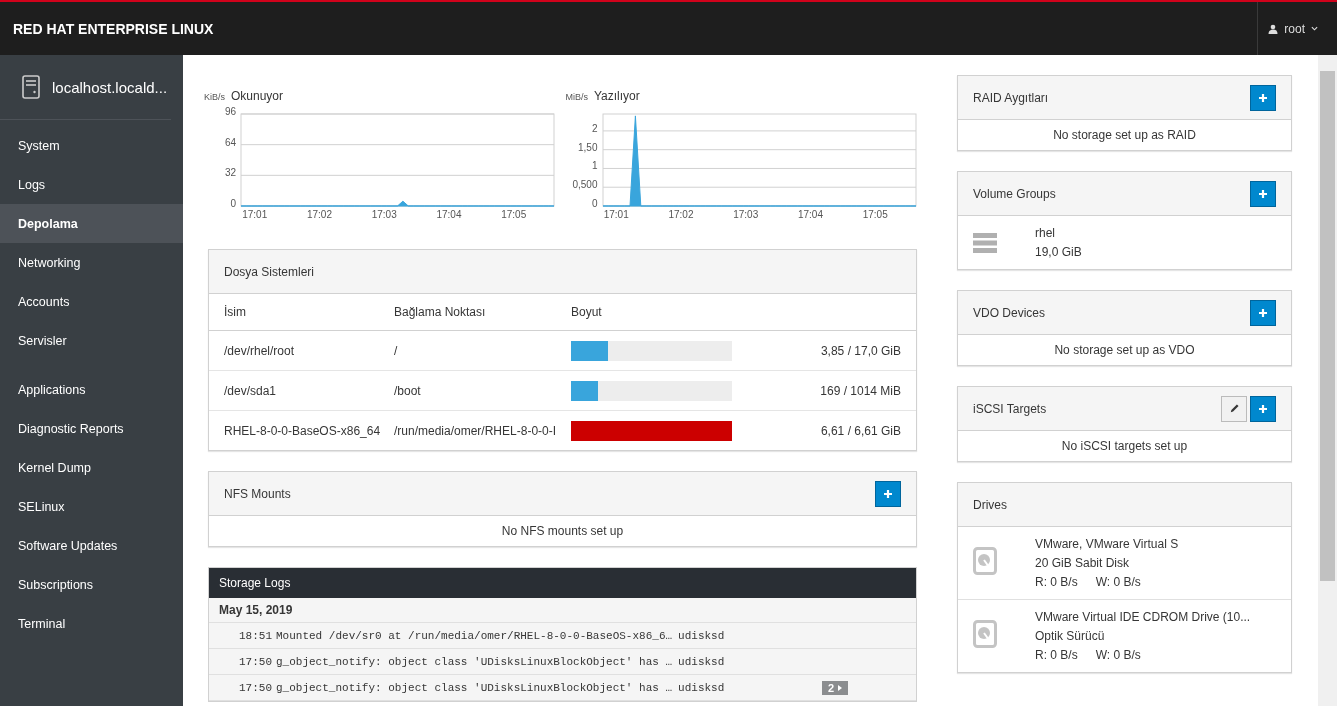 This screenshot has height=706, width=1337. Describe the element at coordinates (1314, 28) in the screenshot. I see `caret-icon` at that location.